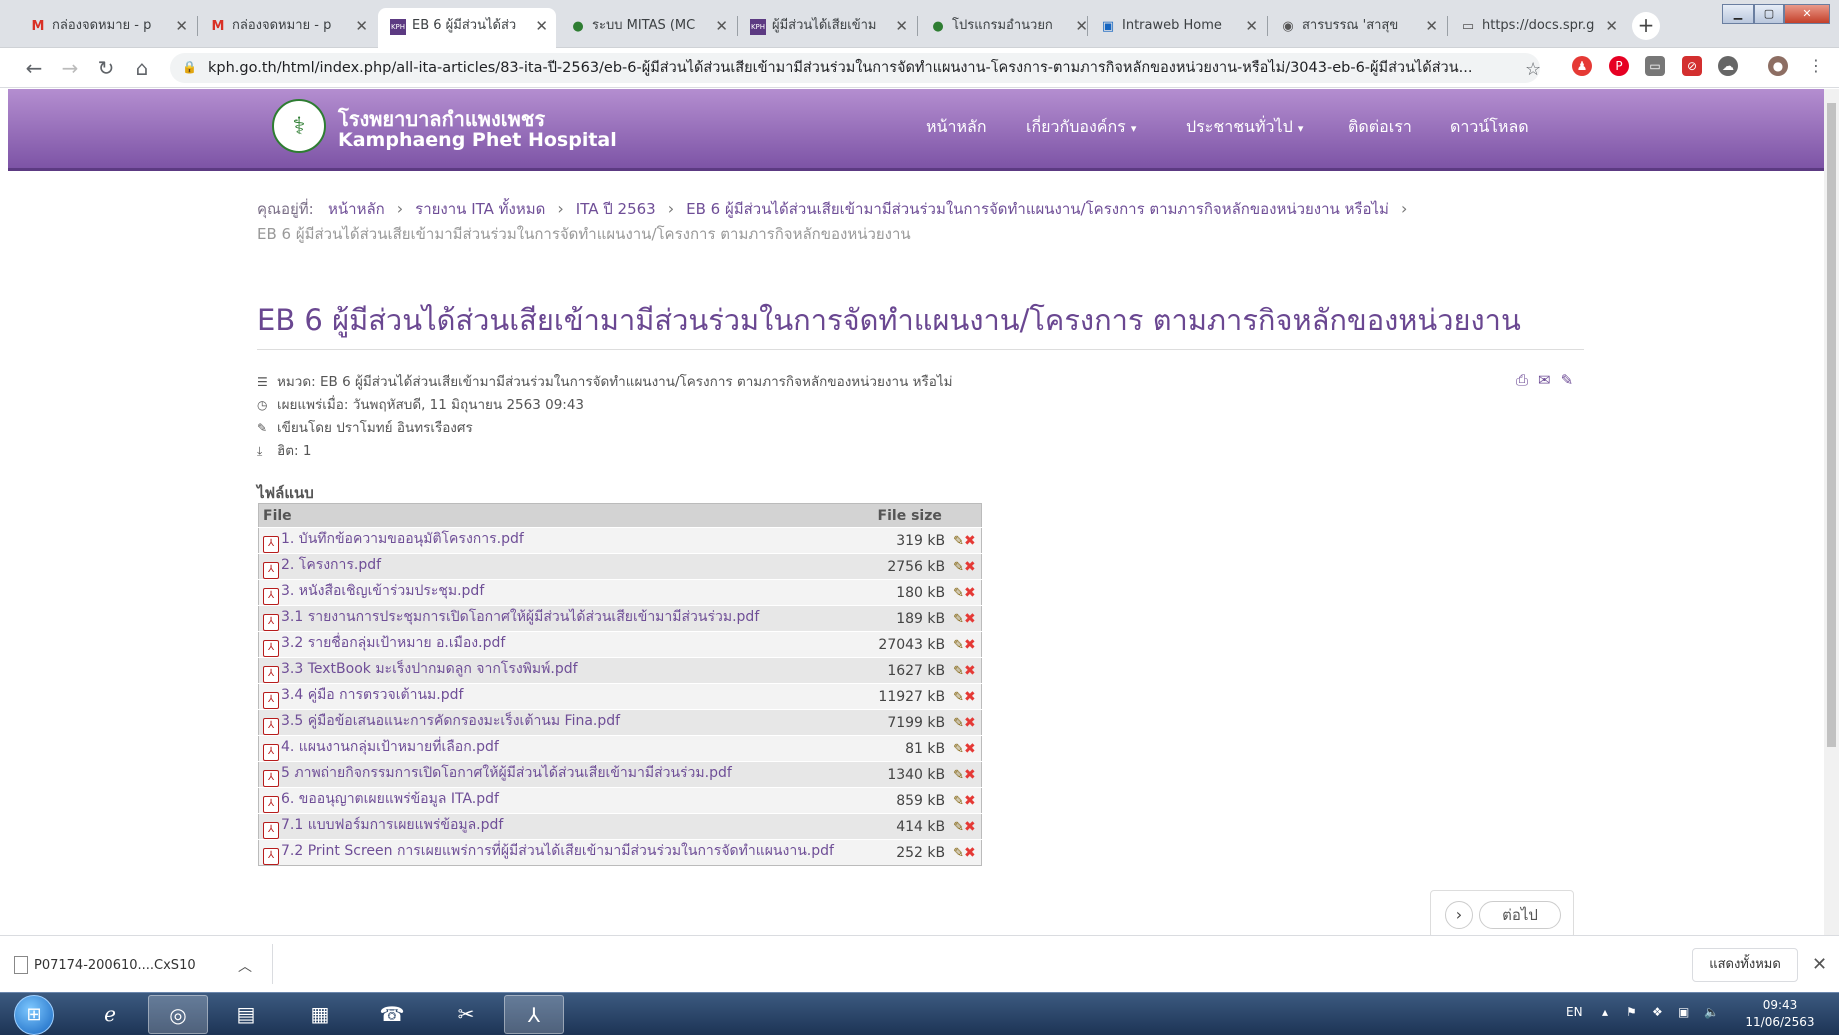  I want to click on show-all-downloads-button: แสดงทั้งหมด, so click(1745, 965).